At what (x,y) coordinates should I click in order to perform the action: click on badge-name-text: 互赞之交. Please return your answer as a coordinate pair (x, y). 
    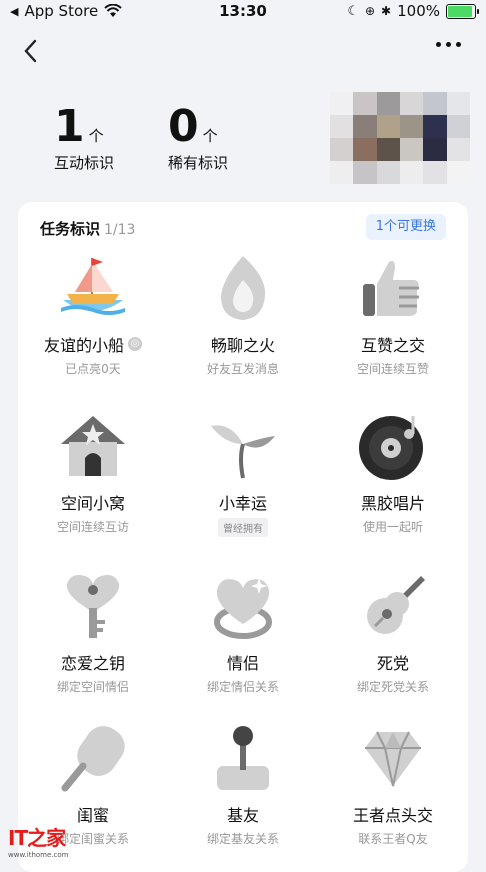
    Looking at the image, I should click on (392, 345).